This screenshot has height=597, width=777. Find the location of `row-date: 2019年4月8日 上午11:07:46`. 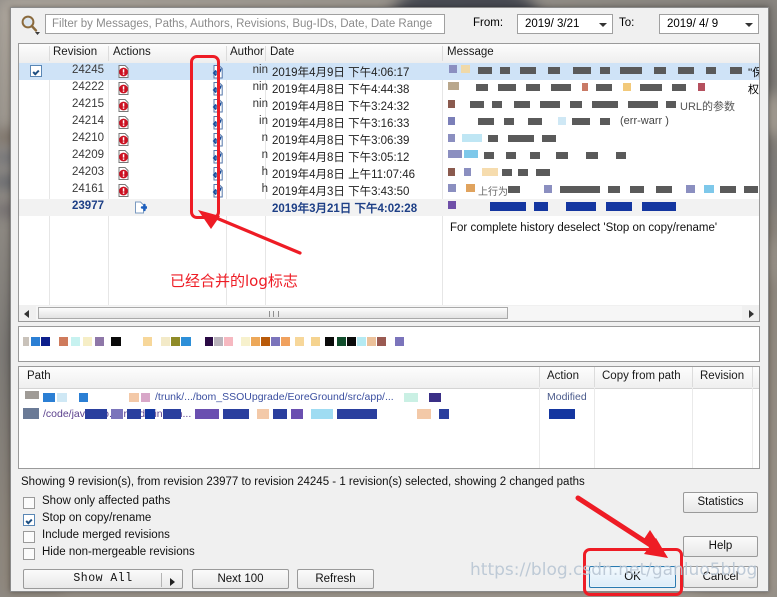

row-date: 2019年4月8日 上午11:07:46 is located at coordinates (343, 175).